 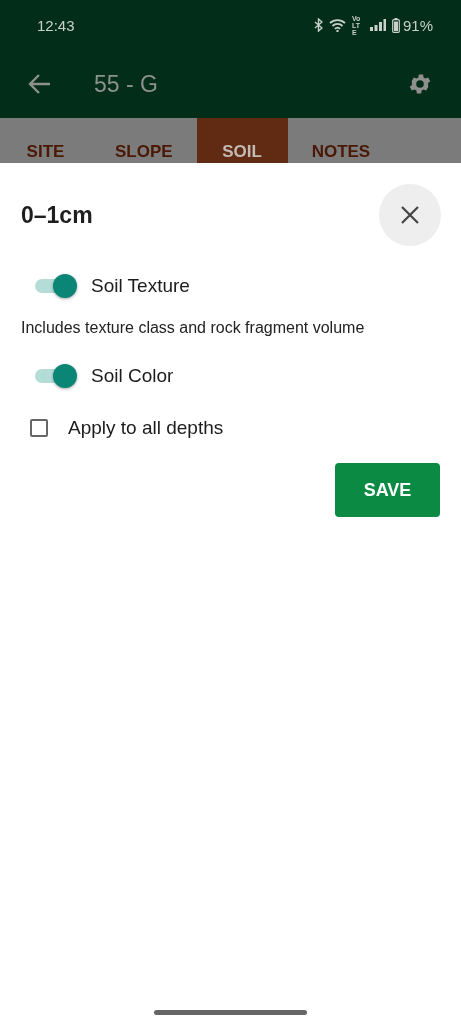 What do you see at coordinates (40, 84) in the screenshot?
I see `back-arrow-icon` at bounding box center [40, 84].